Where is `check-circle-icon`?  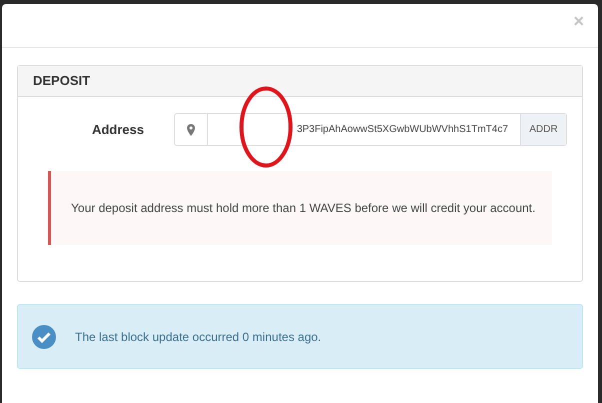
check-circle-icon is located at coordinates (44, 336).